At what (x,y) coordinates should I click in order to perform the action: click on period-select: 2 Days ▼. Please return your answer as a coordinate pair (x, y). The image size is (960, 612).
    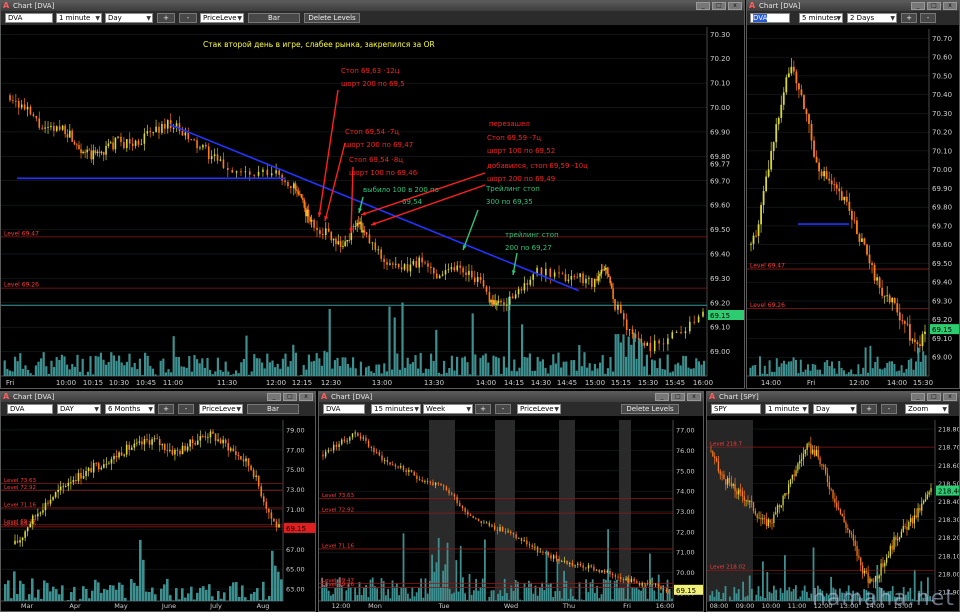
    Looking at the image, I should click on (872, 18).